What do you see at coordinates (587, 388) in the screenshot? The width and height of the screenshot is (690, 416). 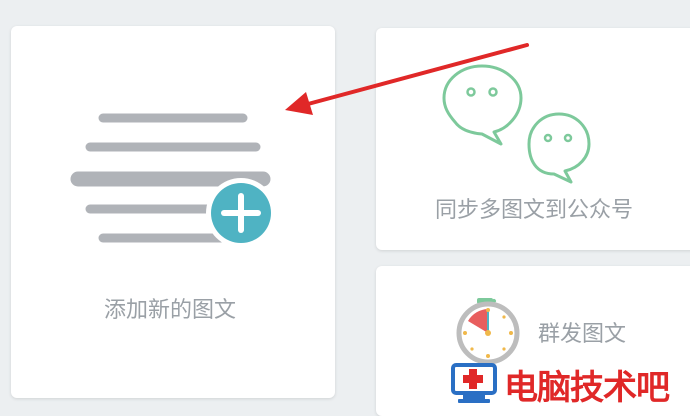 I see `watermark-text: 电脑技术吧` at bounding box center [587, 388].